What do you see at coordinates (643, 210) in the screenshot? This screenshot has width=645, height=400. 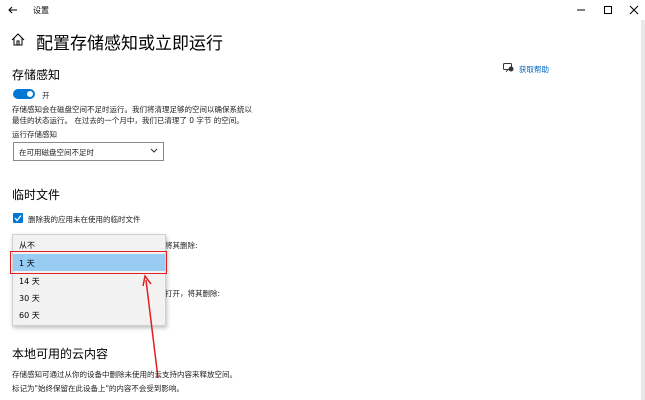 I see `scrollbar` at bounding box center [643, 210].